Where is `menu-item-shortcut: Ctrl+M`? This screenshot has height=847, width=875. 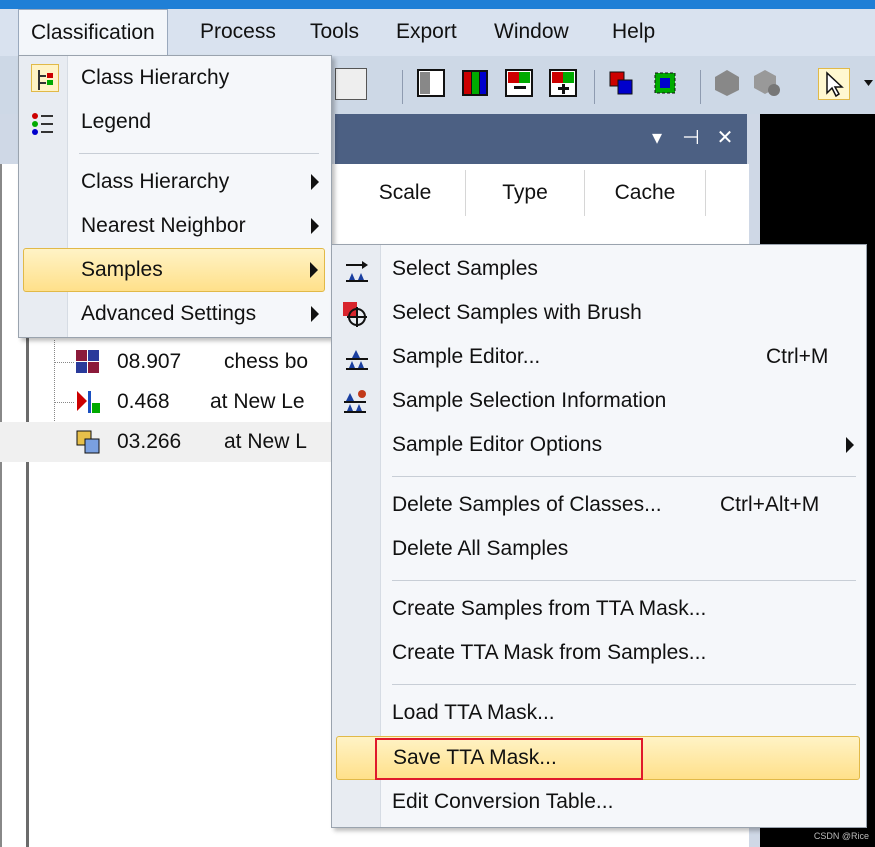
menu-item-shortcut: Ctrl+M is located at coordinates (797, 356).